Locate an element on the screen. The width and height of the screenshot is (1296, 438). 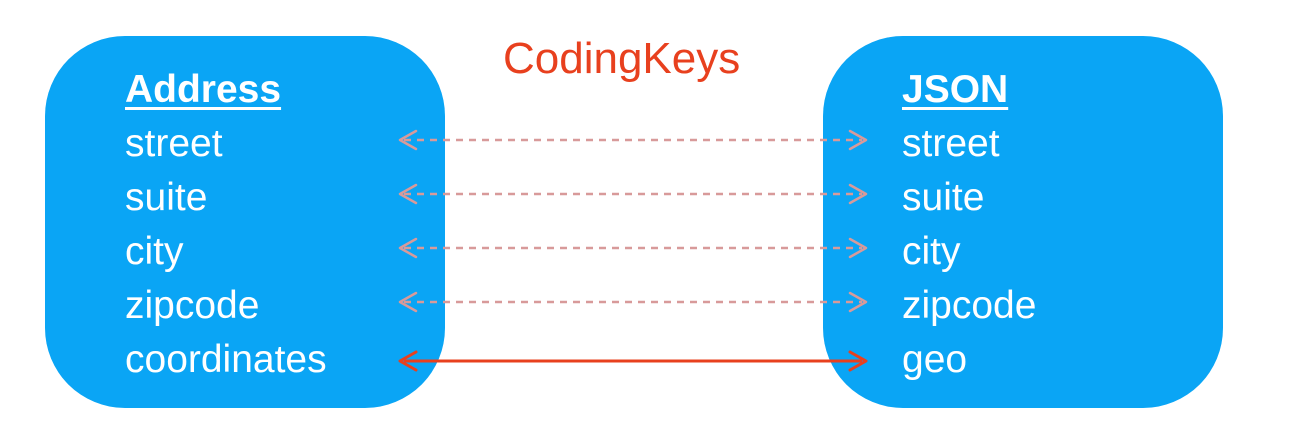
mapping-arrow-street is located at coordinates (633, 140).